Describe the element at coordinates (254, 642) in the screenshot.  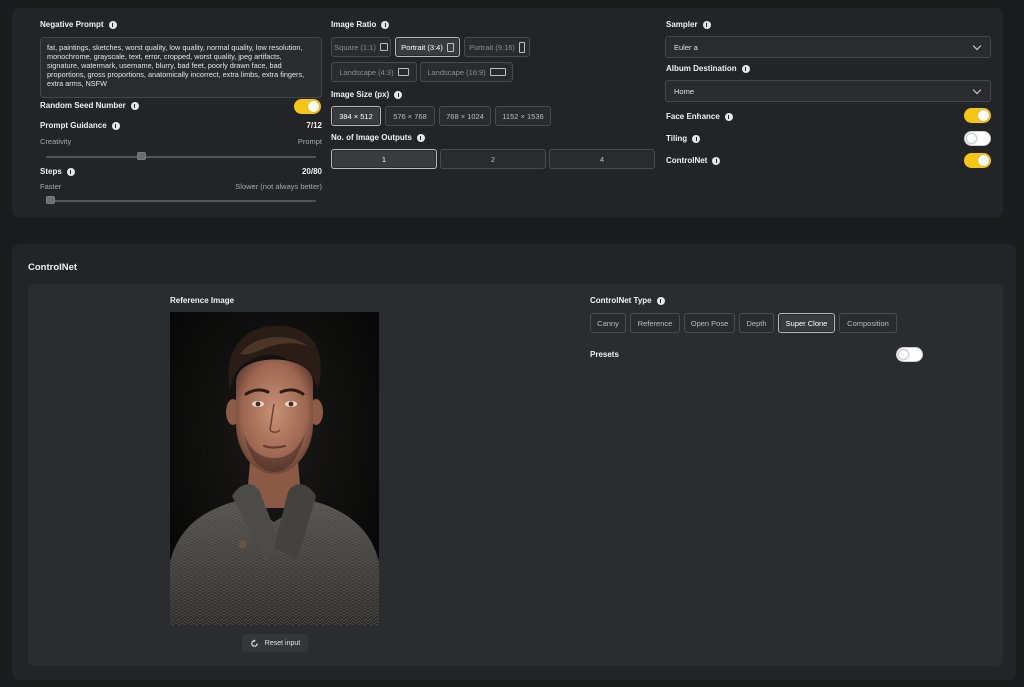
I see `refresh-icon` at that location.